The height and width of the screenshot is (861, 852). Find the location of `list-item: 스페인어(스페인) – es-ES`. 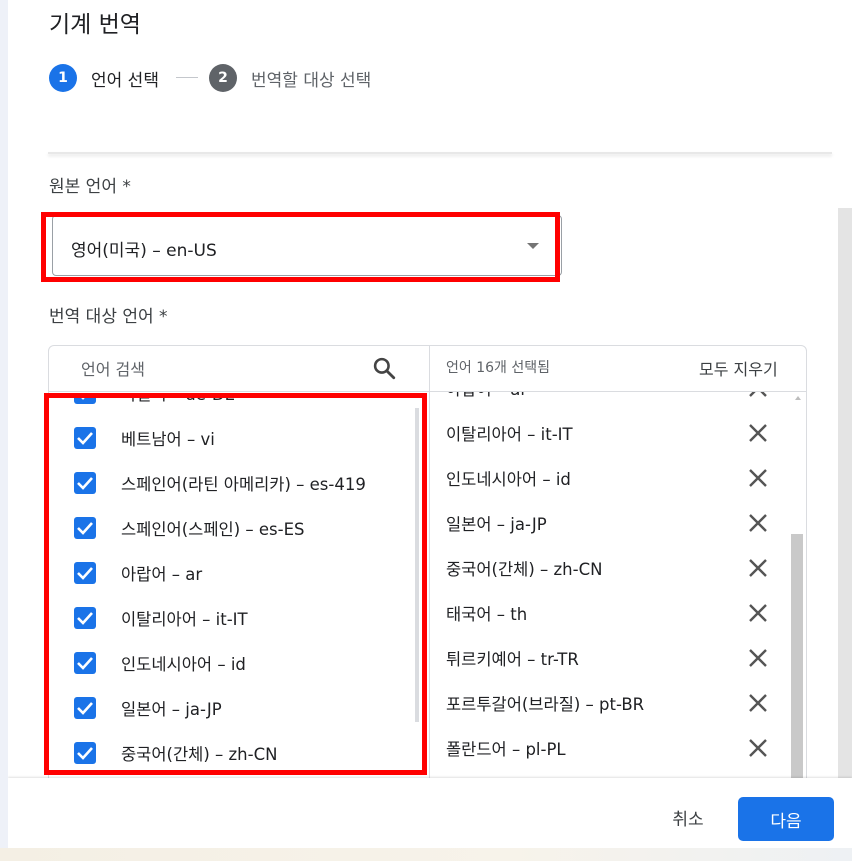

list-item: 스페인어(스페인) – es-ES is located at coordinates (234, 529).